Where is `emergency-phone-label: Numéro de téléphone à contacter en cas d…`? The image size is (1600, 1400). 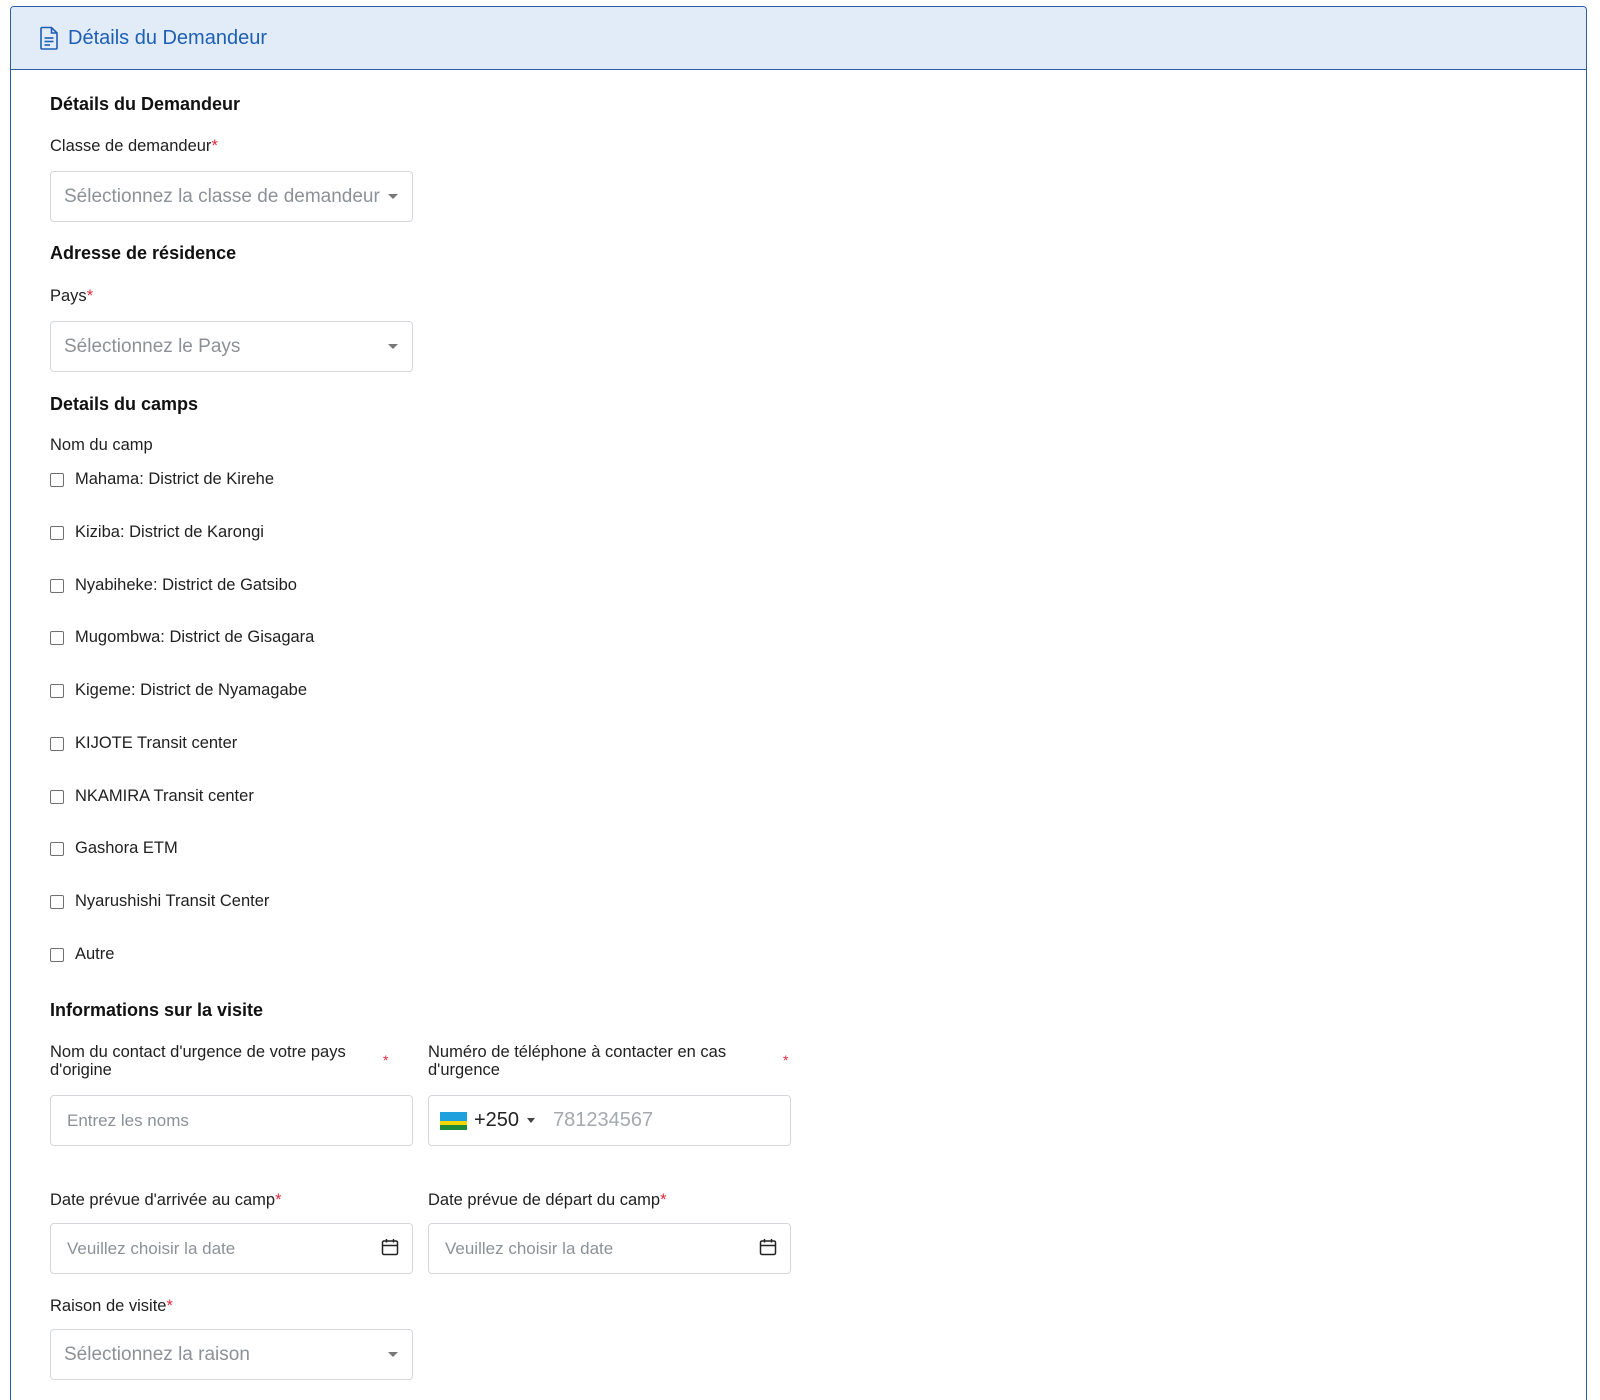
emergency-phone-label: Numéro de téléphone à contacter en cas d… is located at coordinates (577, 1061).